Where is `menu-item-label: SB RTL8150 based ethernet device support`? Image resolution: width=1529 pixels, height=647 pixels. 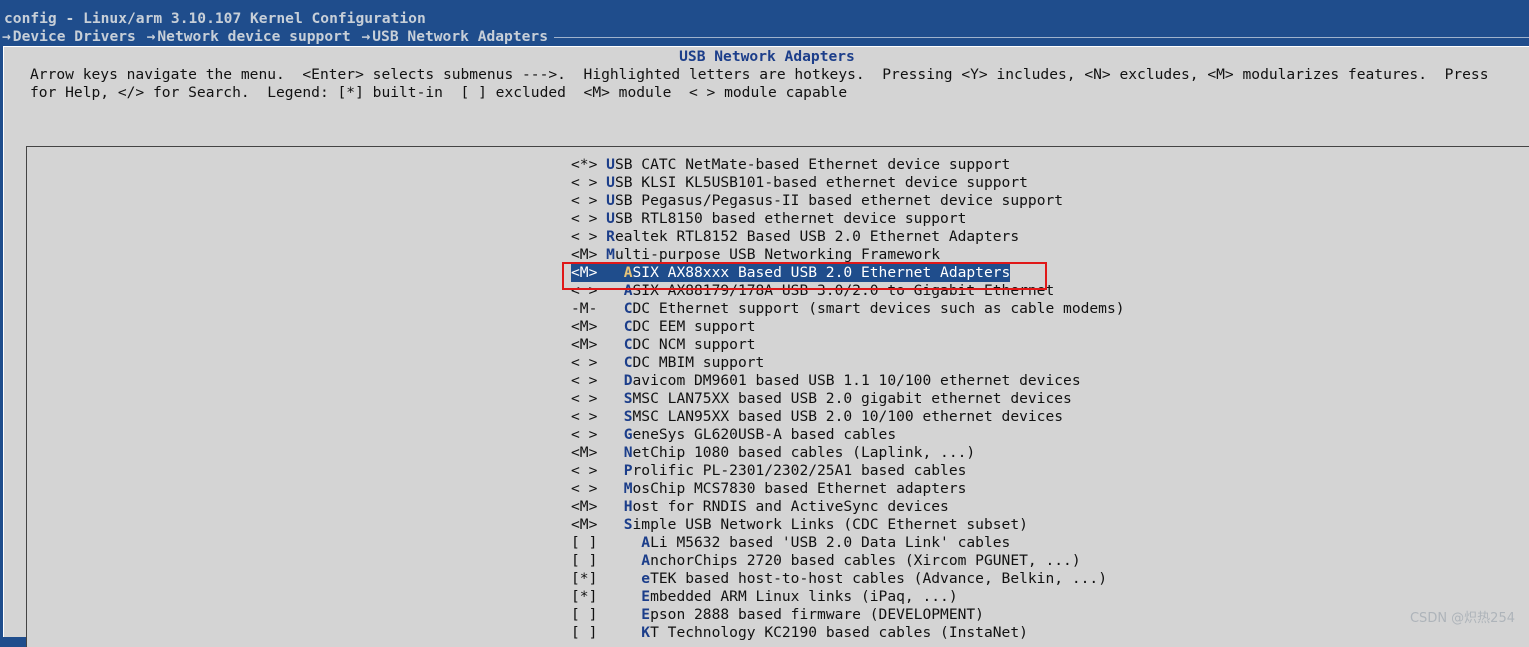
menu-item-label: SB RTL8150 based ethernet device support is located at coordinates (790, 218).